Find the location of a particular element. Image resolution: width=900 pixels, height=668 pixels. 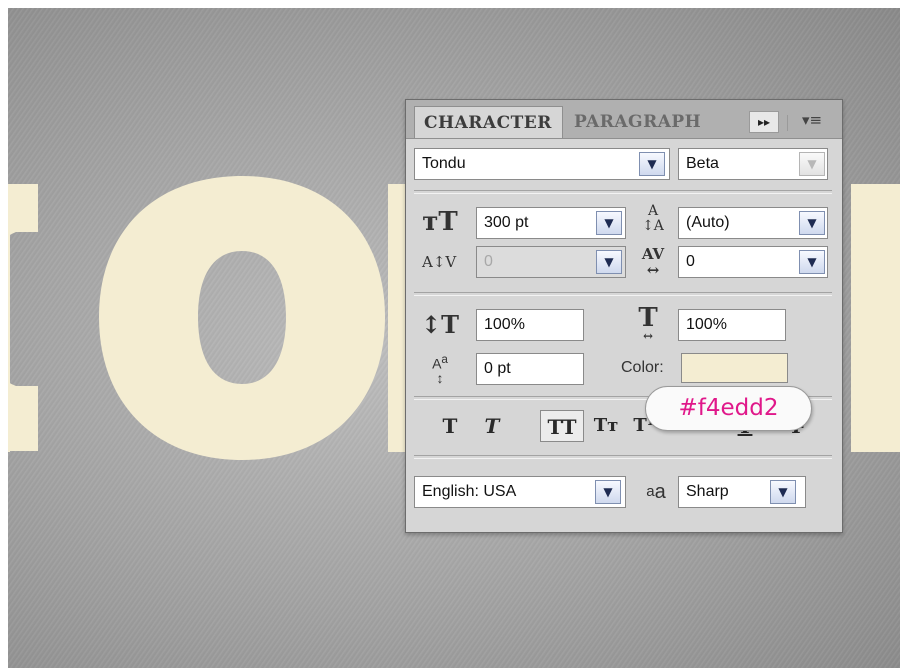

baseline-shift-icon: Aa ↕ is located at coordinates (440, 369).